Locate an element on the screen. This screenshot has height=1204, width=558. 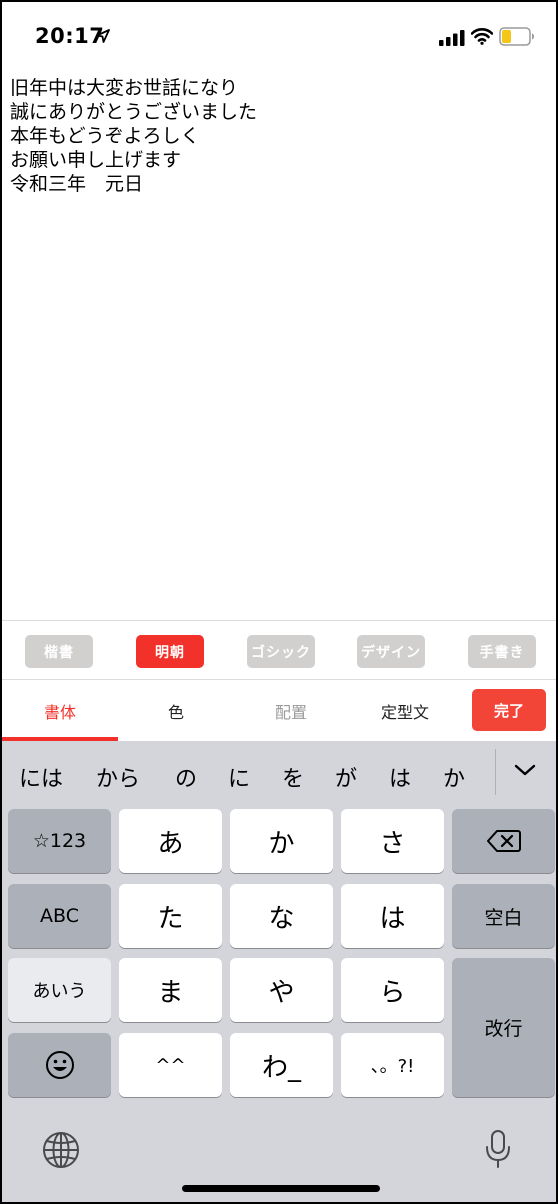
message-line: お願い申し上げます is located at coordinates (96, 160).